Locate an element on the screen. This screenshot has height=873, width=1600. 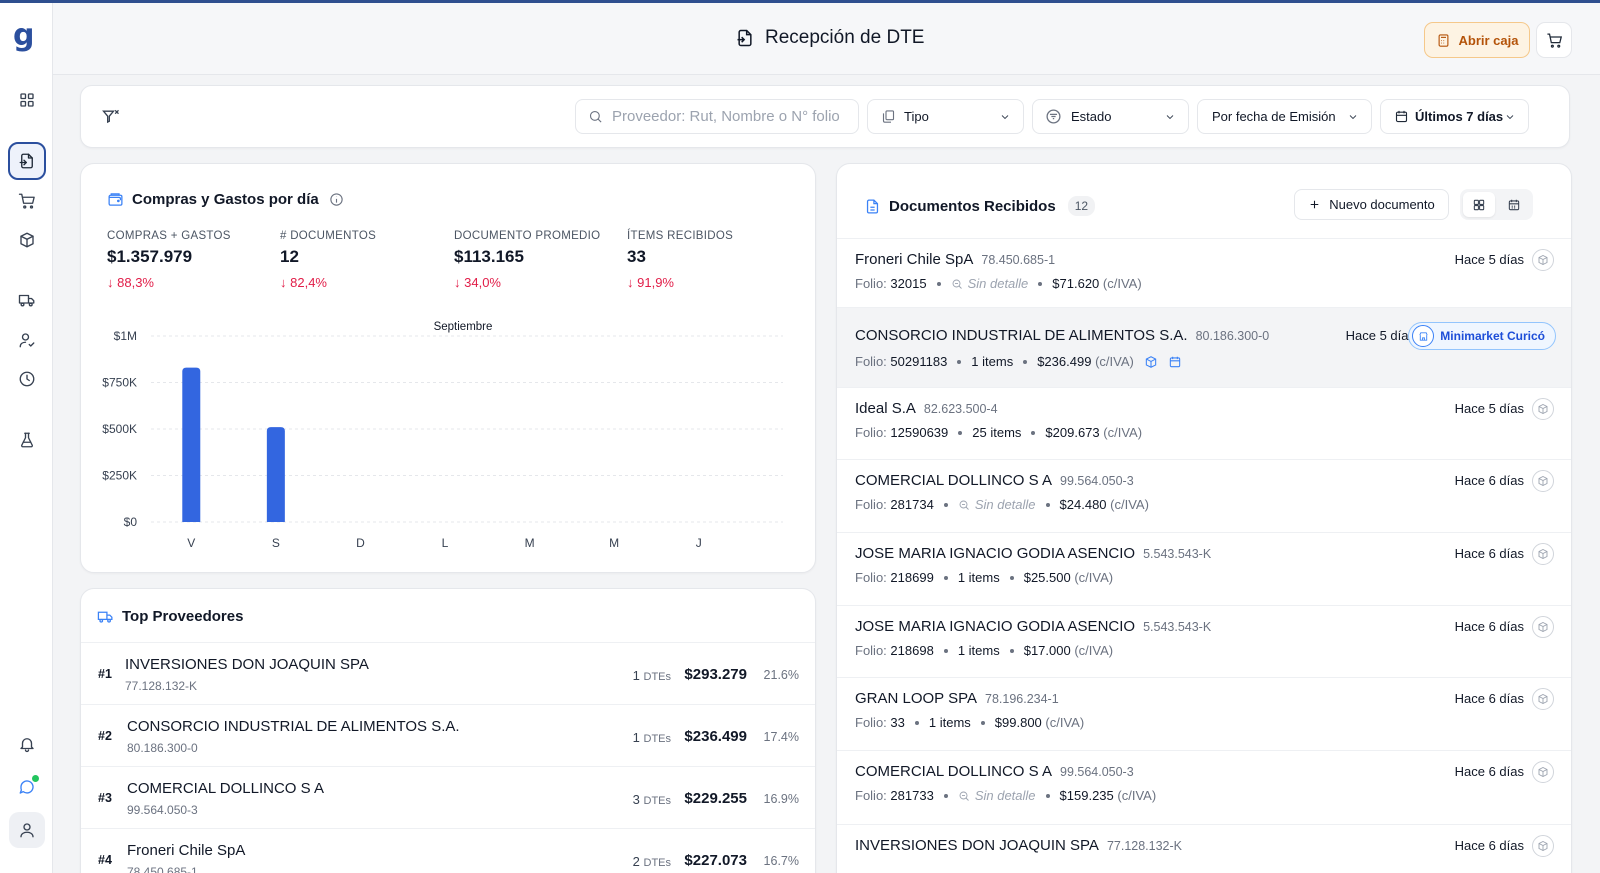
daily-bar-chart: $0 $250K $500K $750K $1M Septiembre V S D L M M J is located at coordinates (442, 435).